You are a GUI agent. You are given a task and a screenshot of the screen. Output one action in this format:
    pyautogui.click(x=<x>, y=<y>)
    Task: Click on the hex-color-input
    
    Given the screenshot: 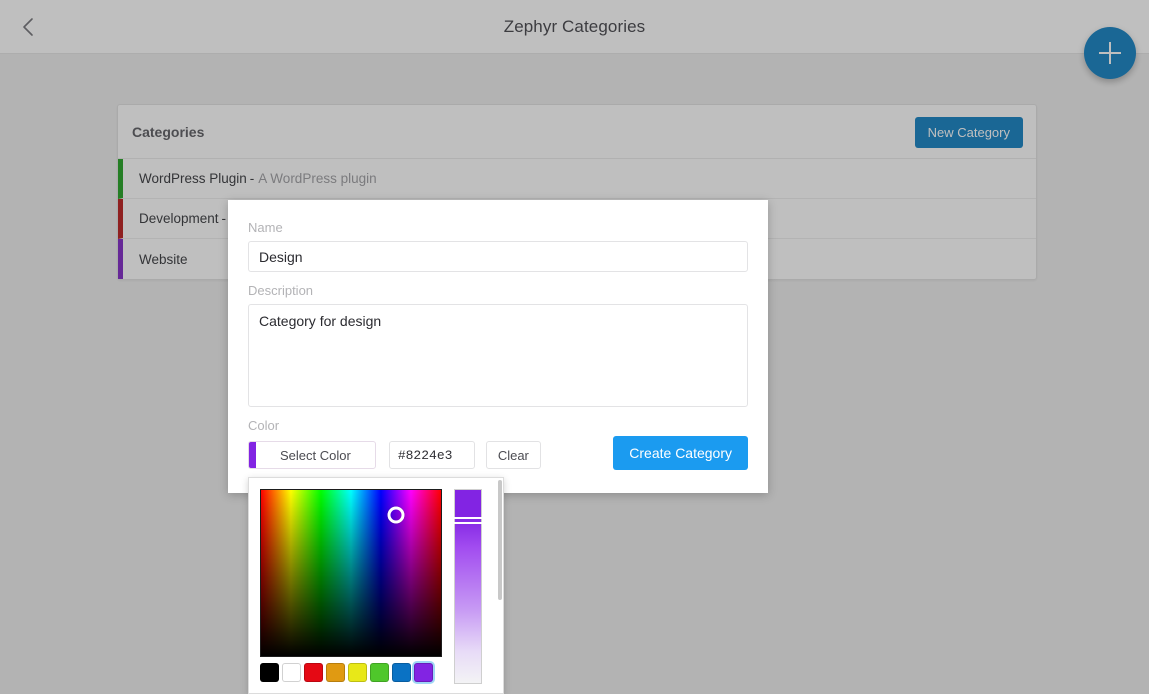 What is the action you would take?
    pyautogui.click(x=431, y=455)
    